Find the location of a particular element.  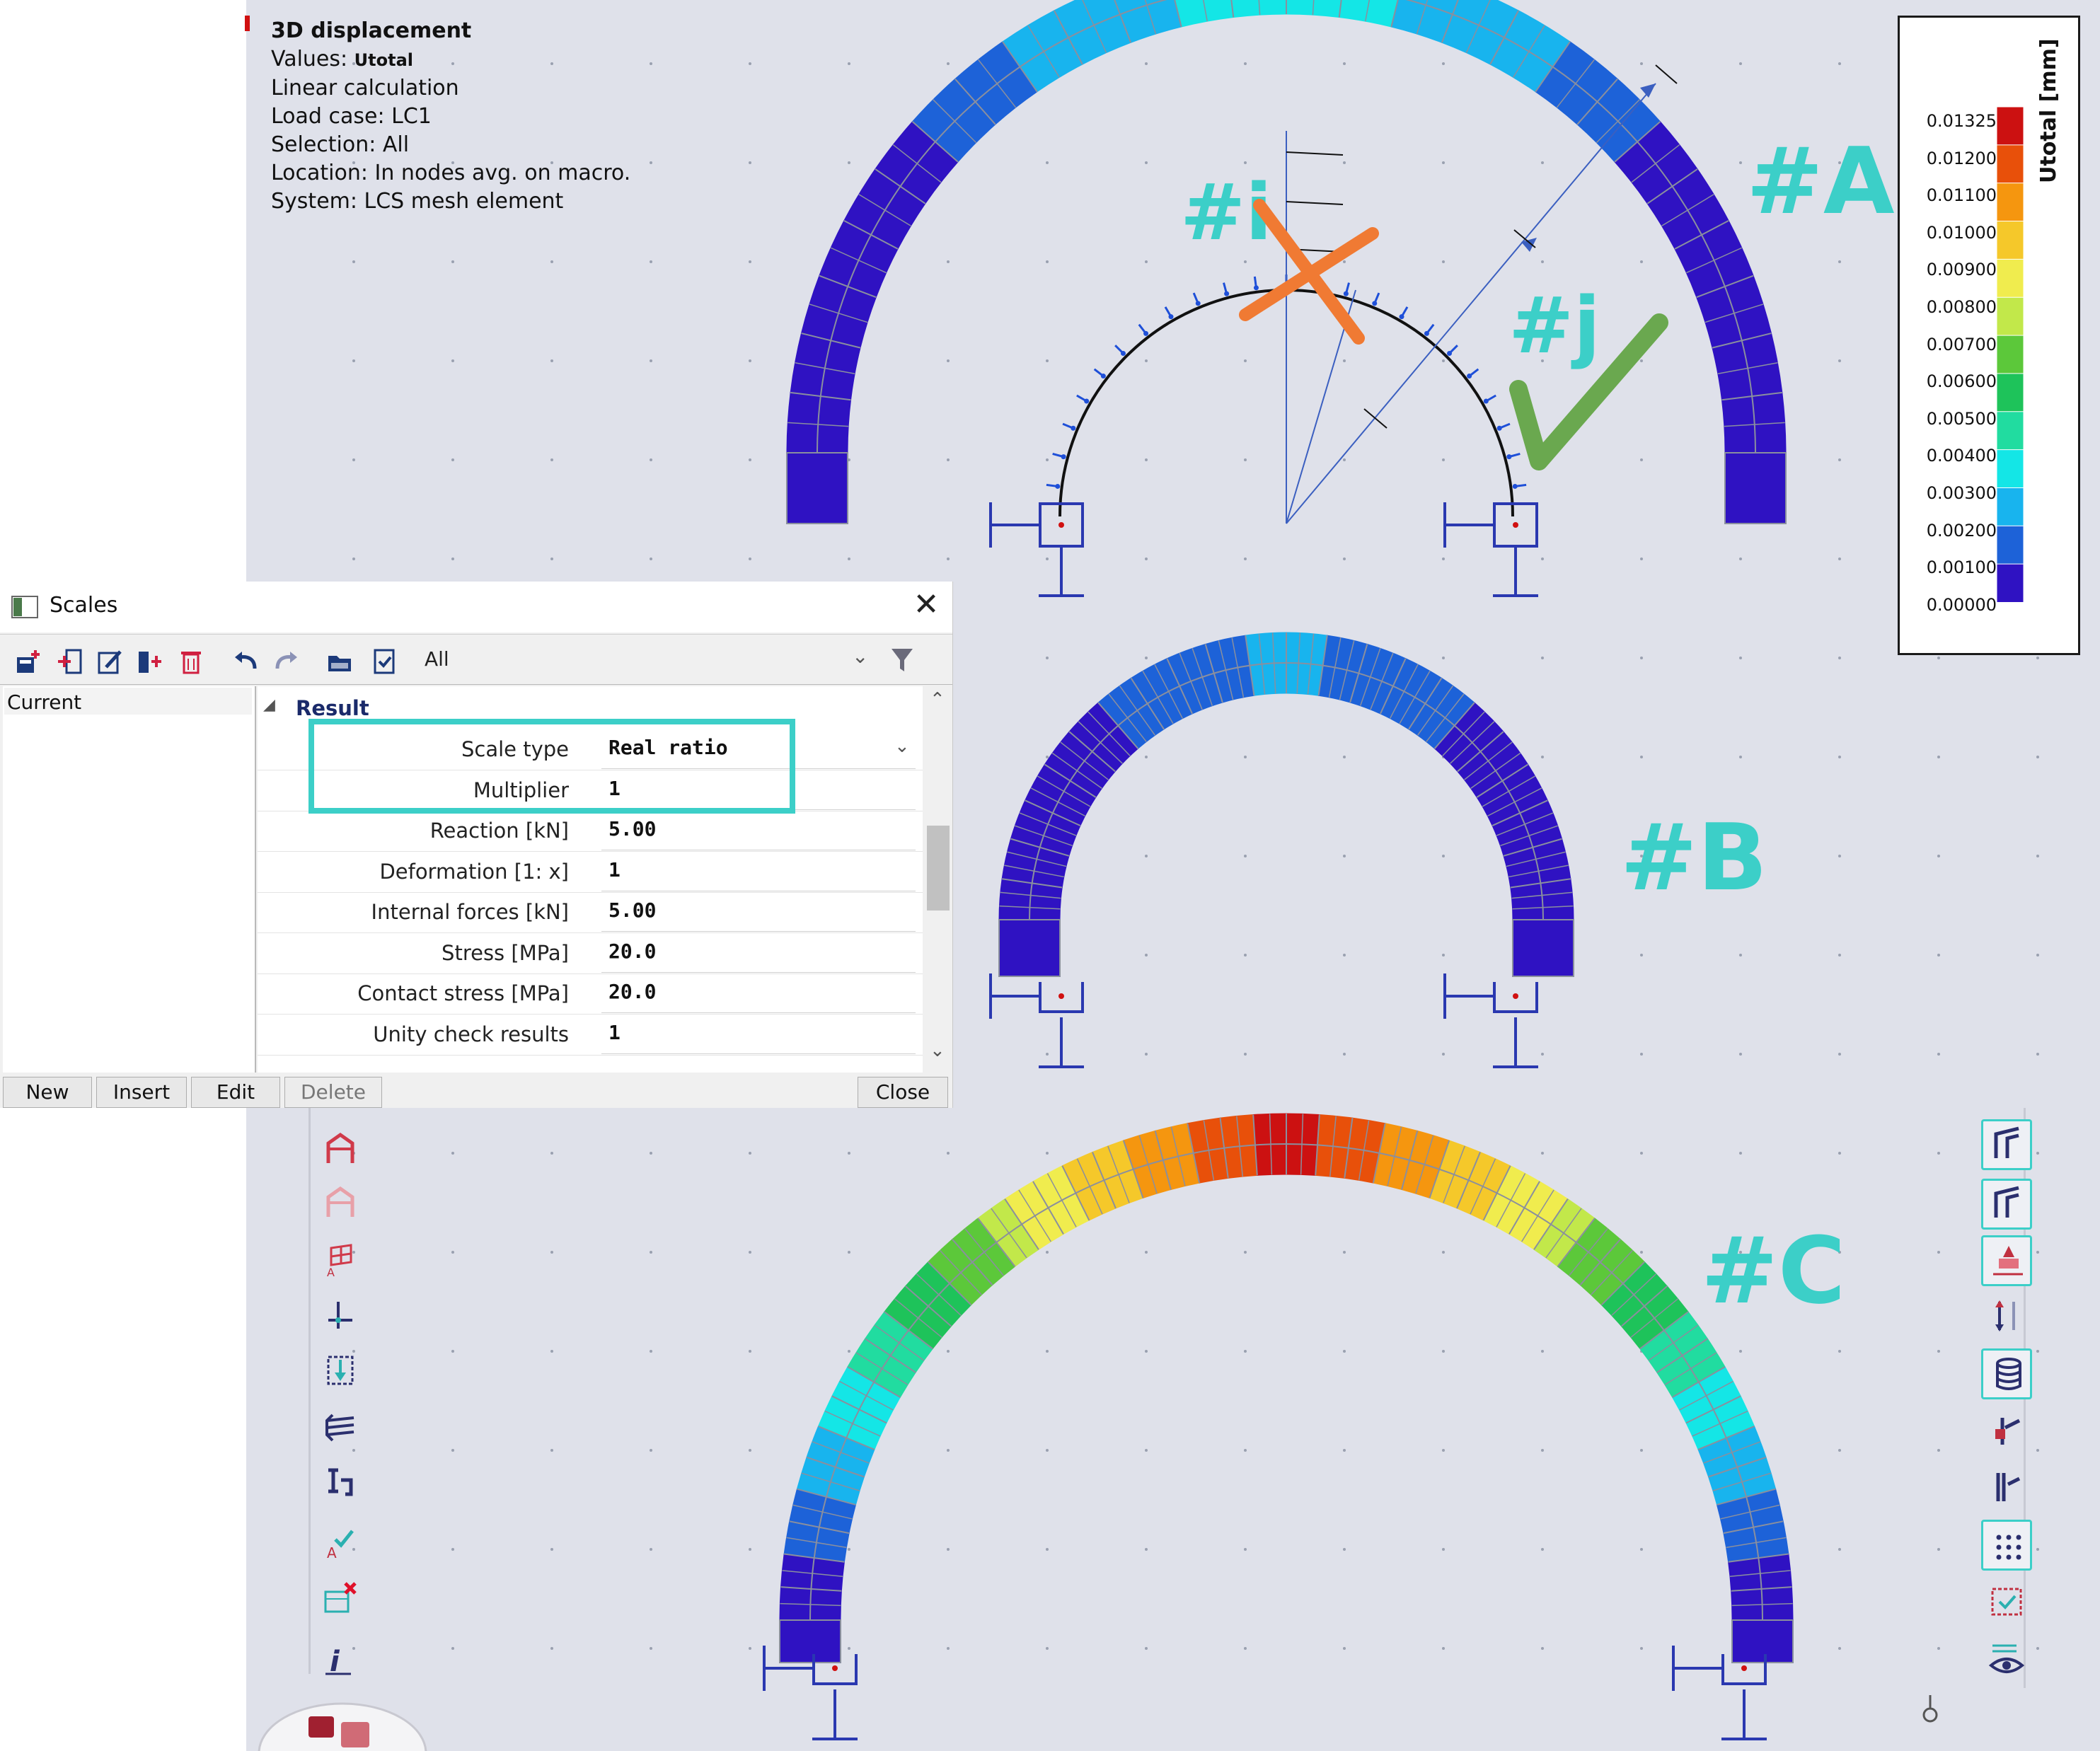

add-new-icon is located at coordinates (28, 661).